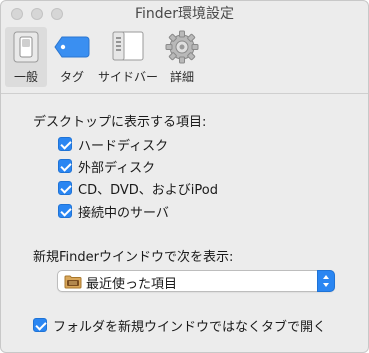 This screenshot has height=353, width=369. Describe the element at coordinates (190, 327) in the screenshot. I see `checkbox-open-folders-in-tabs-label: フォルダを新規ウインドウではなくタブで開く` at that location.